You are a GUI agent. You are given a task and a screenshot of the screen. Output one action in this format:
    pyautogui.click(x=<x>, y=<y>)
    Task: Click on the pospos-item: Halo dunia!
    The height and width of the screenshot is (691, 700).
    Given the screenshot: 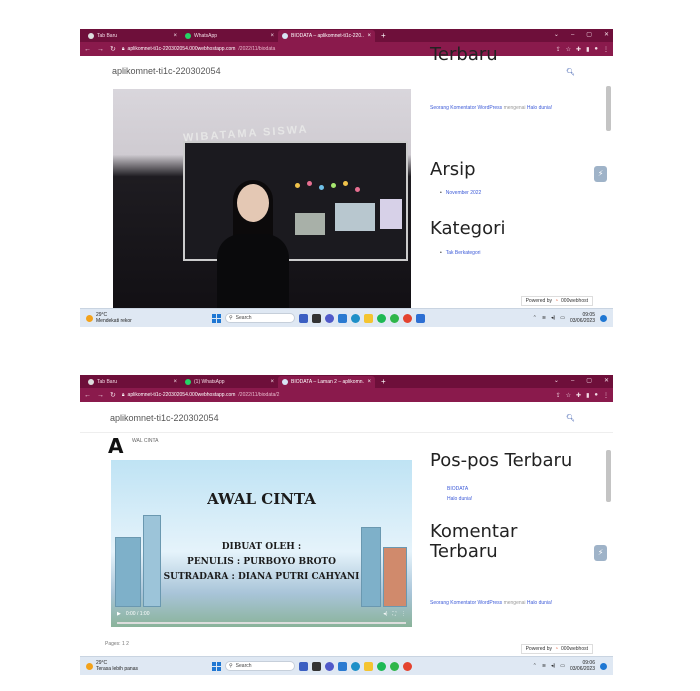 What is the action you would take?
    pyautogui.click(x=459, y=499)
    